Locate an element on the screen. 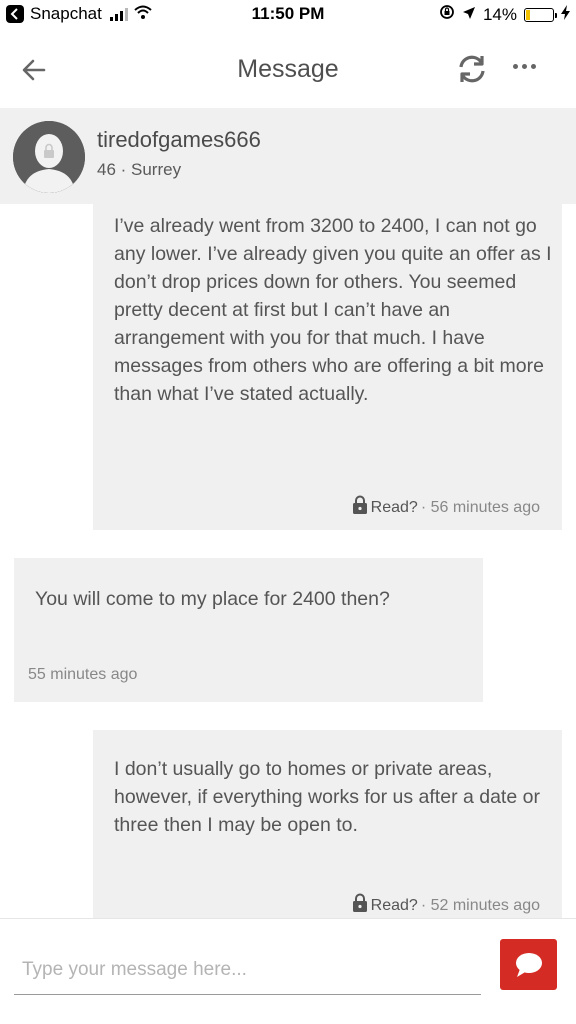 The height and width of the screenshot is (1024, 576). orientation-lock-icon is located at coordinates (447, 14).